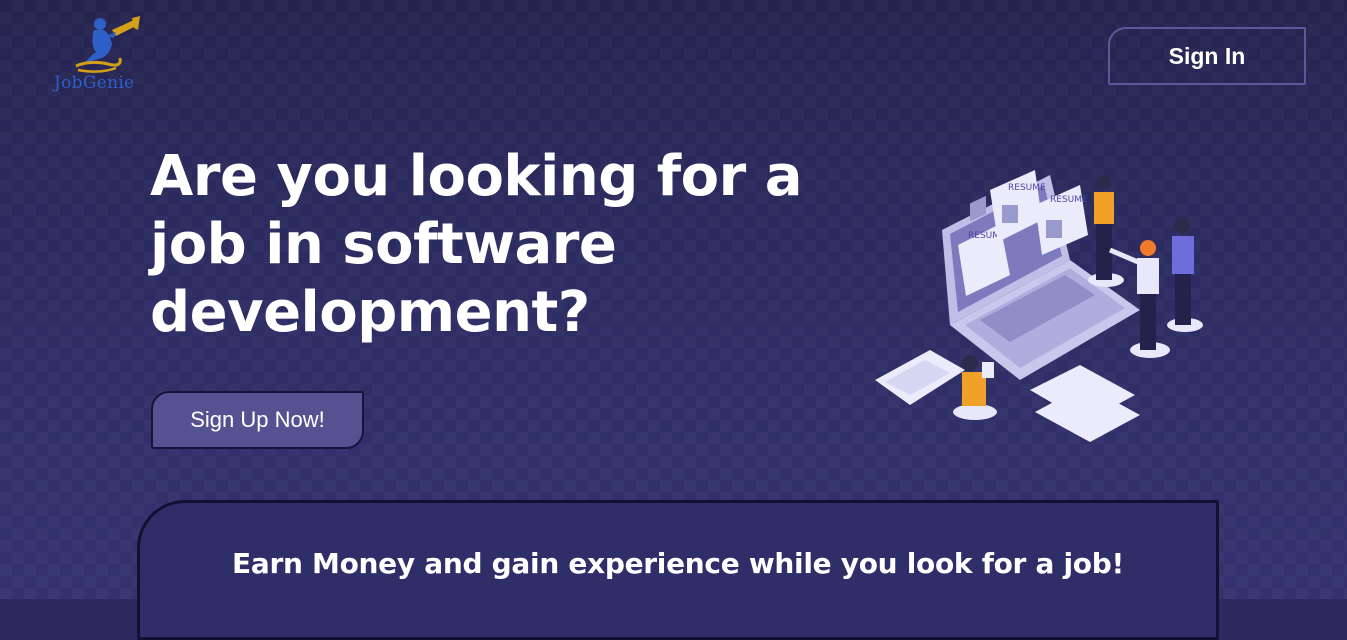 The width and height of the screenshot is (1347, 640). I want to click on sign-in-button: Sign In, so click(1207, 56).